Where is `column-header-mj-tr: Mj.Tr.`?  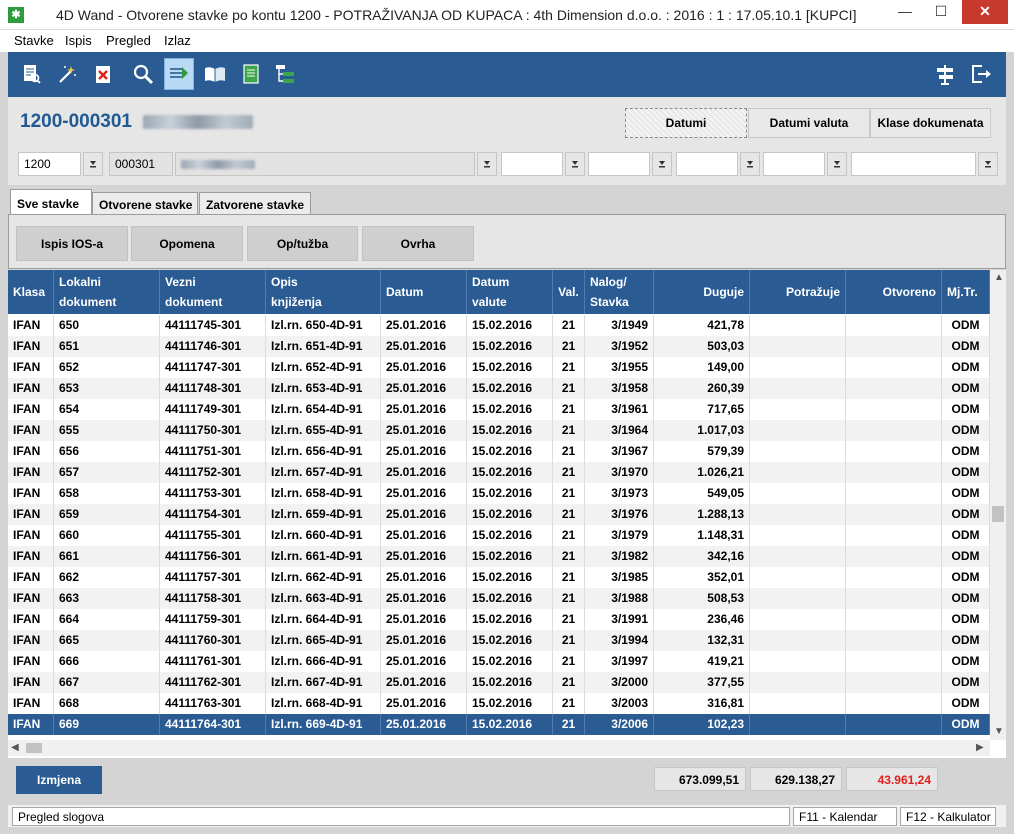
column-header-mj-tr: Mj.Tr. is located at coordinates (966, 292).